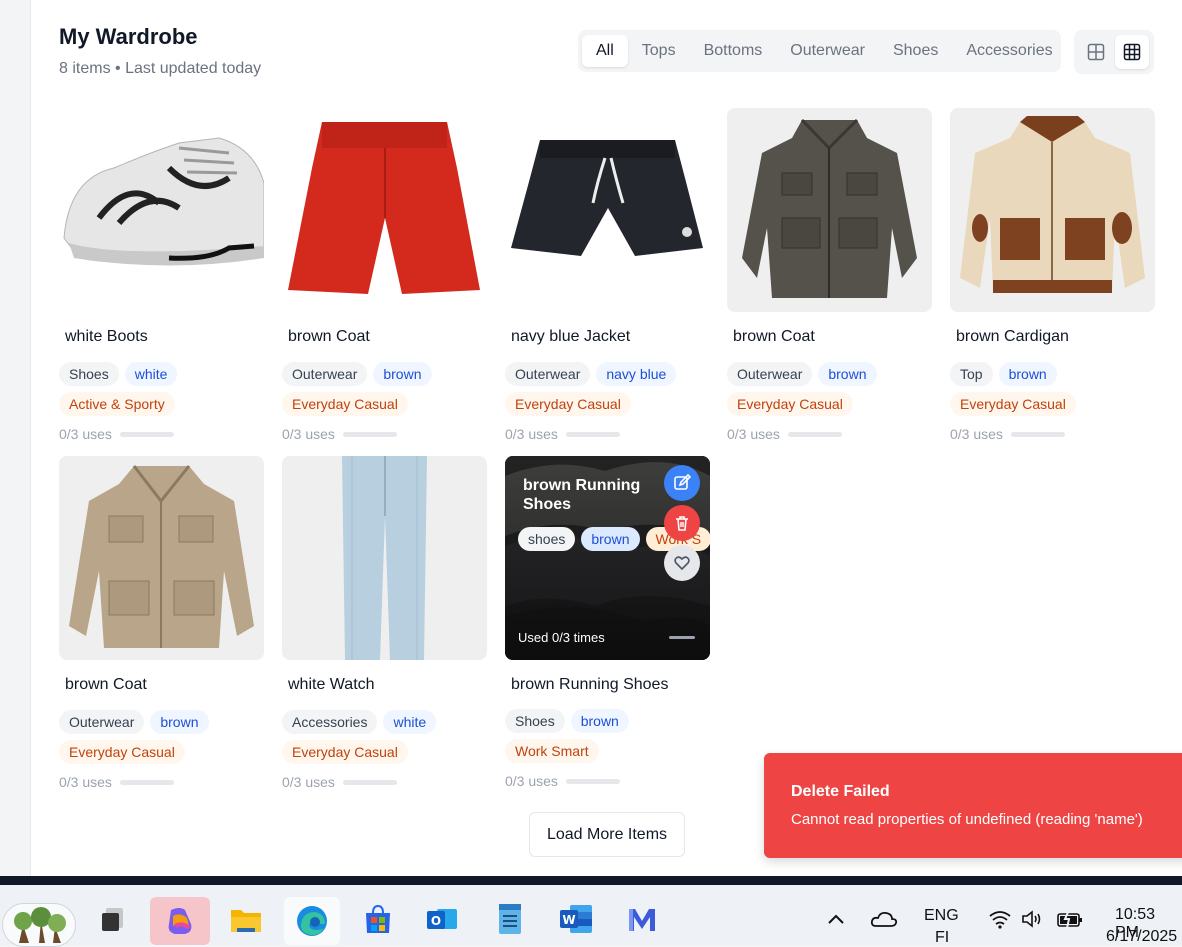 The image size is (1182, 947). Describe the element at coordinates (39, 925) in the screenshot. I see `widgets-button` at that location.